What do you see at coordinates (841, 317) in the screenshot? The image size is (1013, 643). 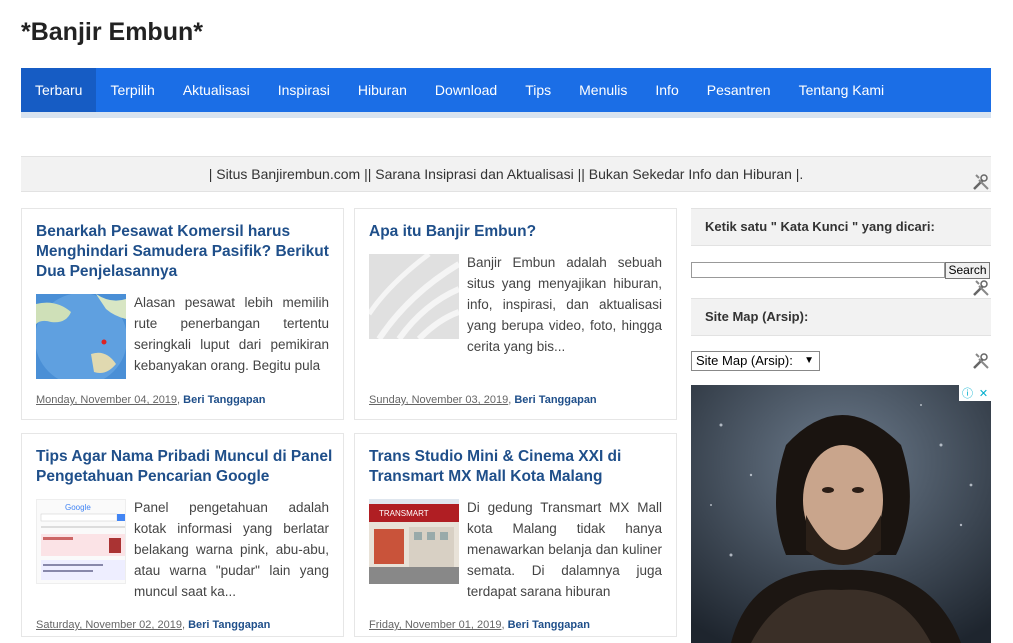 I see `sitemap-widget-heading: Site Map (Arsip):` at bounding box center [841, 317].